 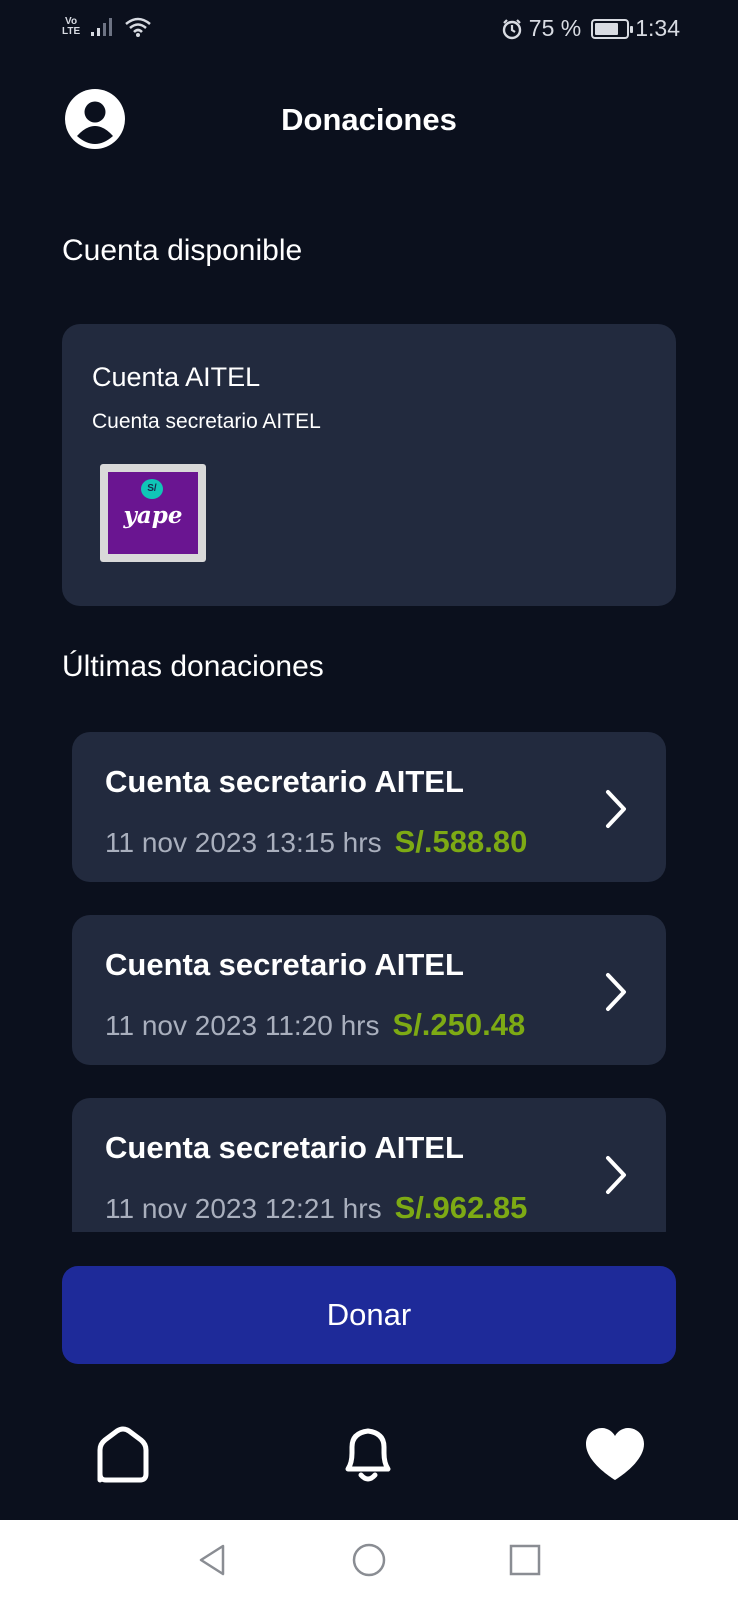 What do you see at coordinates (243, 1208) in the screenshot?
I see `donation-date: 11 nov 2023 12:21 hrs` at bounding box center [243, 1208].